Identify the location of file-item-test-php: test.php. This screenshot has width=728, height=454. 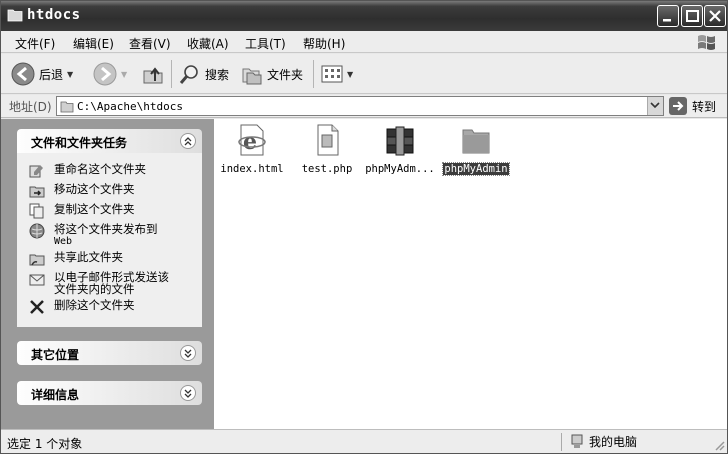
(327, 149).